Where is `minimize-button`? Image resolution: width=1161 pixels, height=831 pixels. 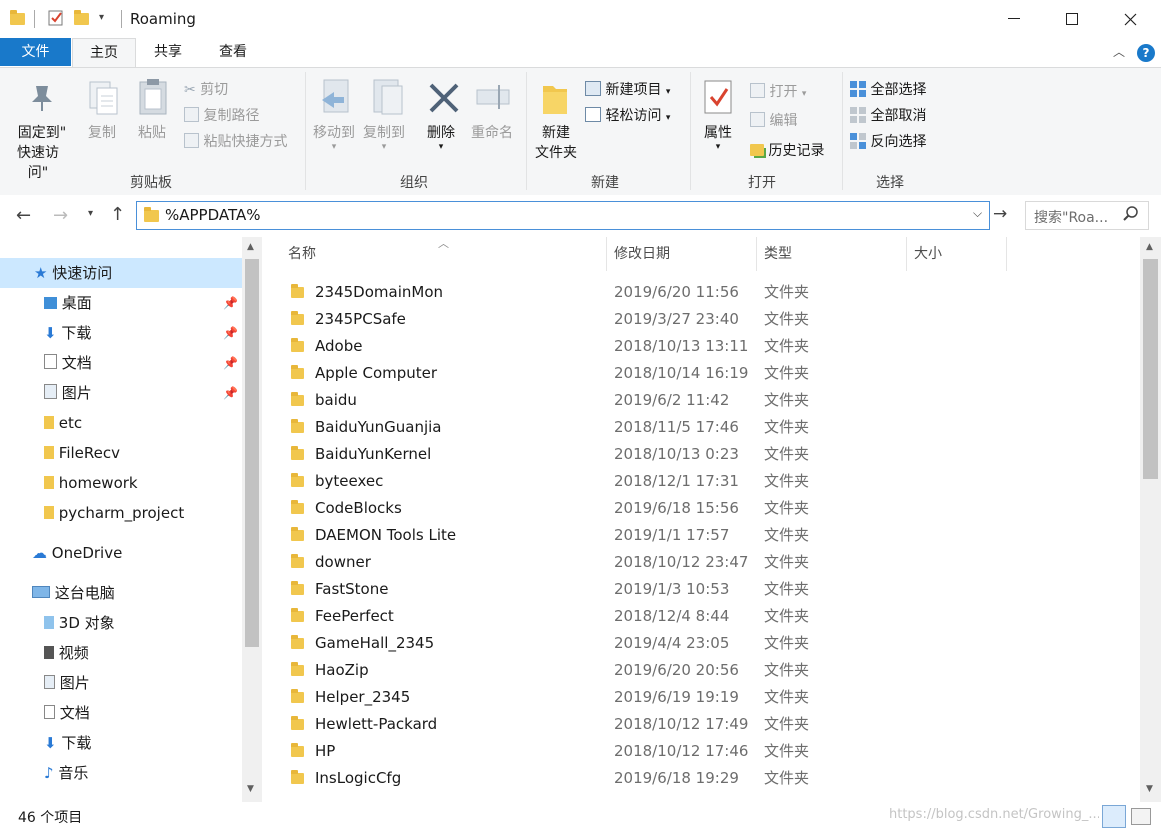 minimize-button is located at coordinates (1014, 19).